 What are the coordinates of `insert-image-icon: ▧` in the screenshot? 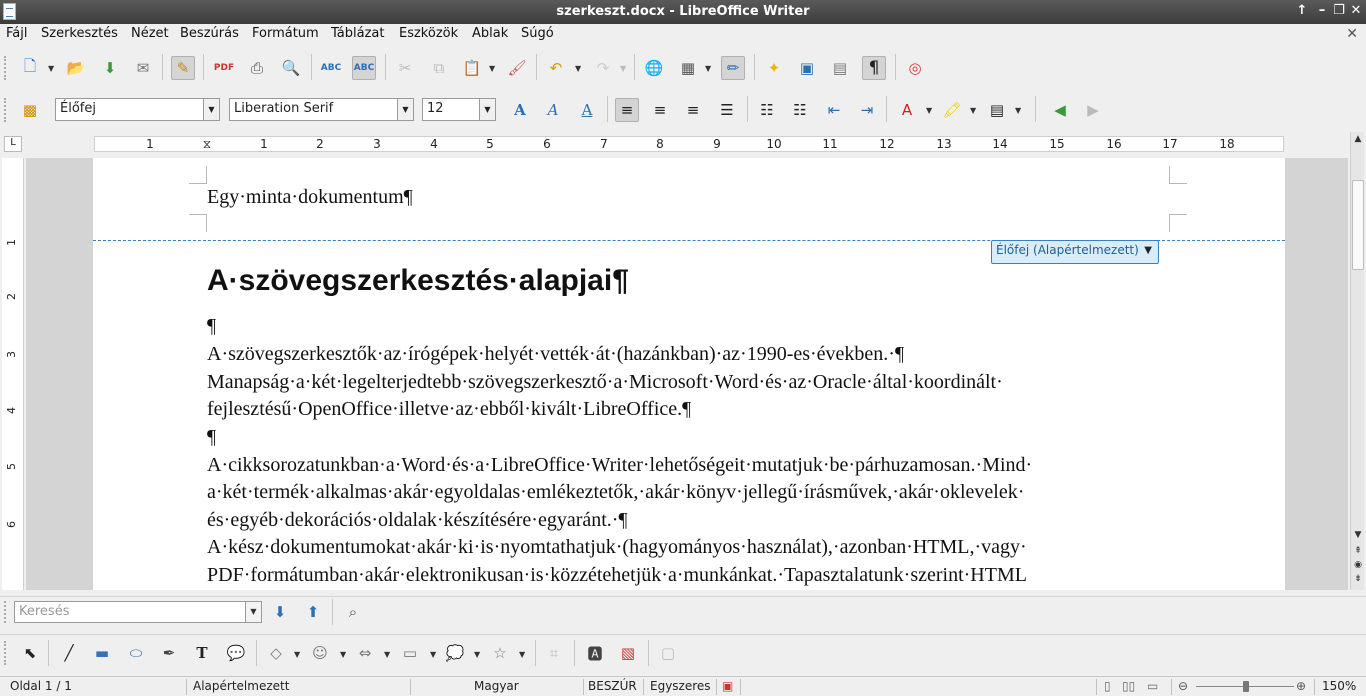 It's located at (628, 653).